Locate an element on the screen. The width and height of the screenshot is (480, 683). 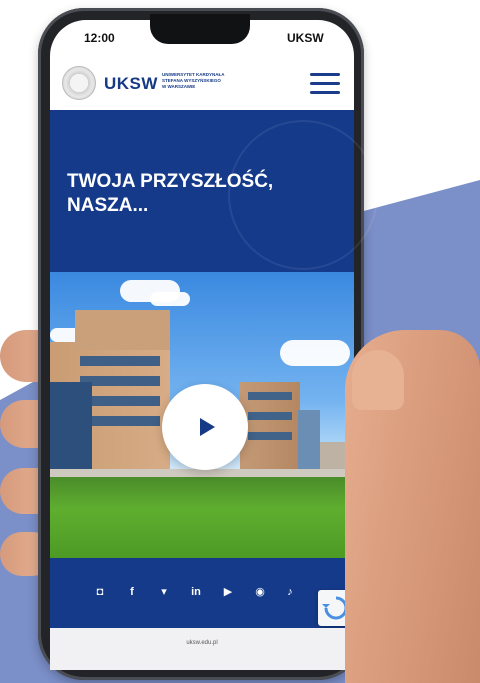
play-icon is located at coordinates (207, 427).